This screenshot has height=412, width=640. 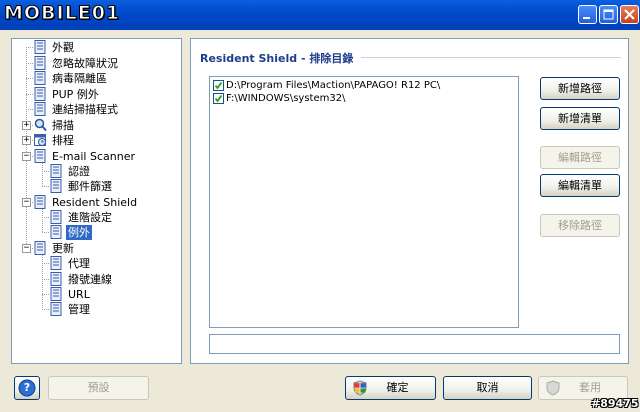 I want to click on list-item: D:\Program Files\Maction\PAPAGO! R12 PC\, so click(x=326, y=85).